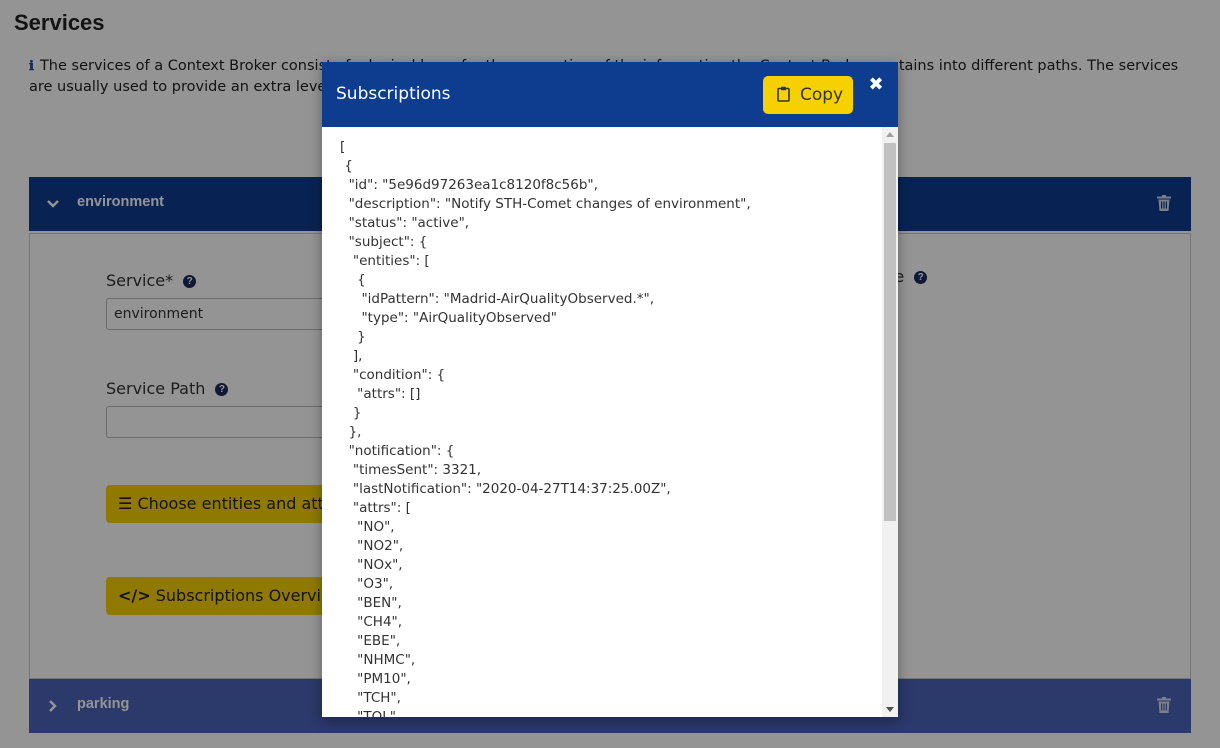  What do you see at coordinates (783, 94) in the screenshot?
I see `clipboard-icon` at bounding box center [783, 94].